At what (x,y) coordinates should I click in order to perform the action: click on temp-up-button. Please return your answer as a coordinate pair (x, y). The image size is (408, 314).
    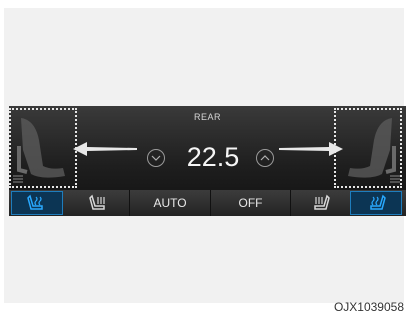
    Looking at the image, I should click on (265, 158).